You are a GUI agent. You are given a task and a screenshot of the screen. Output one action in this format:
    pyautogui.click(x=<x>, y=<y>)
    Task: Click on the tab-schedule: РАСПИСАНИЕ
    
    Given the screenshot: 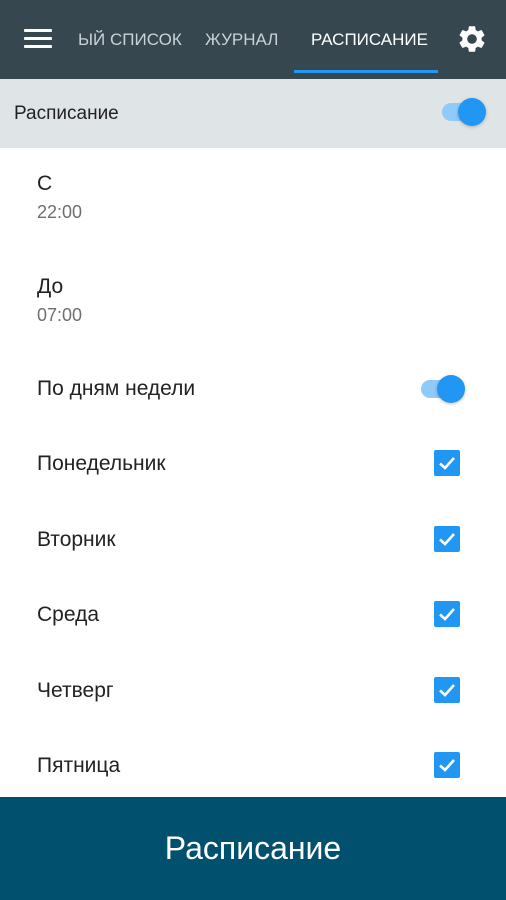 What is the action you would take?
    pyautogui.click(x=369, y=39)
    